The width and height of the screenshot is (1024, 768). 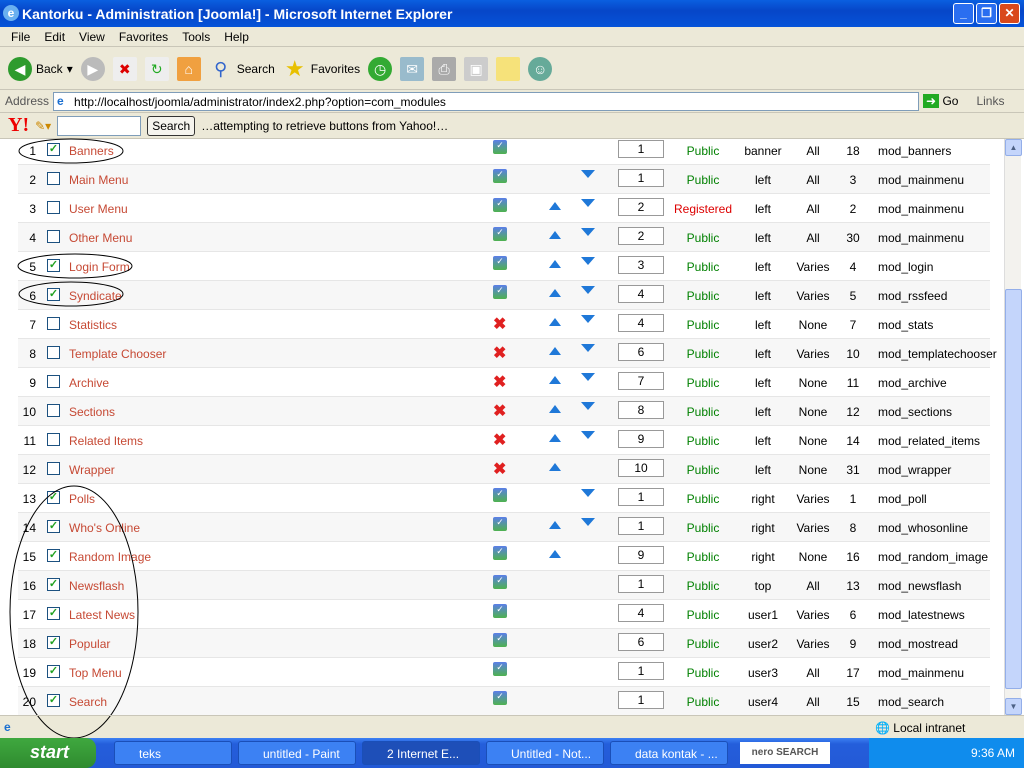 What do you see at coordinates (236, 36) in the screenshot?
I see `menu-help: Help` at bounding box center [236, 36].